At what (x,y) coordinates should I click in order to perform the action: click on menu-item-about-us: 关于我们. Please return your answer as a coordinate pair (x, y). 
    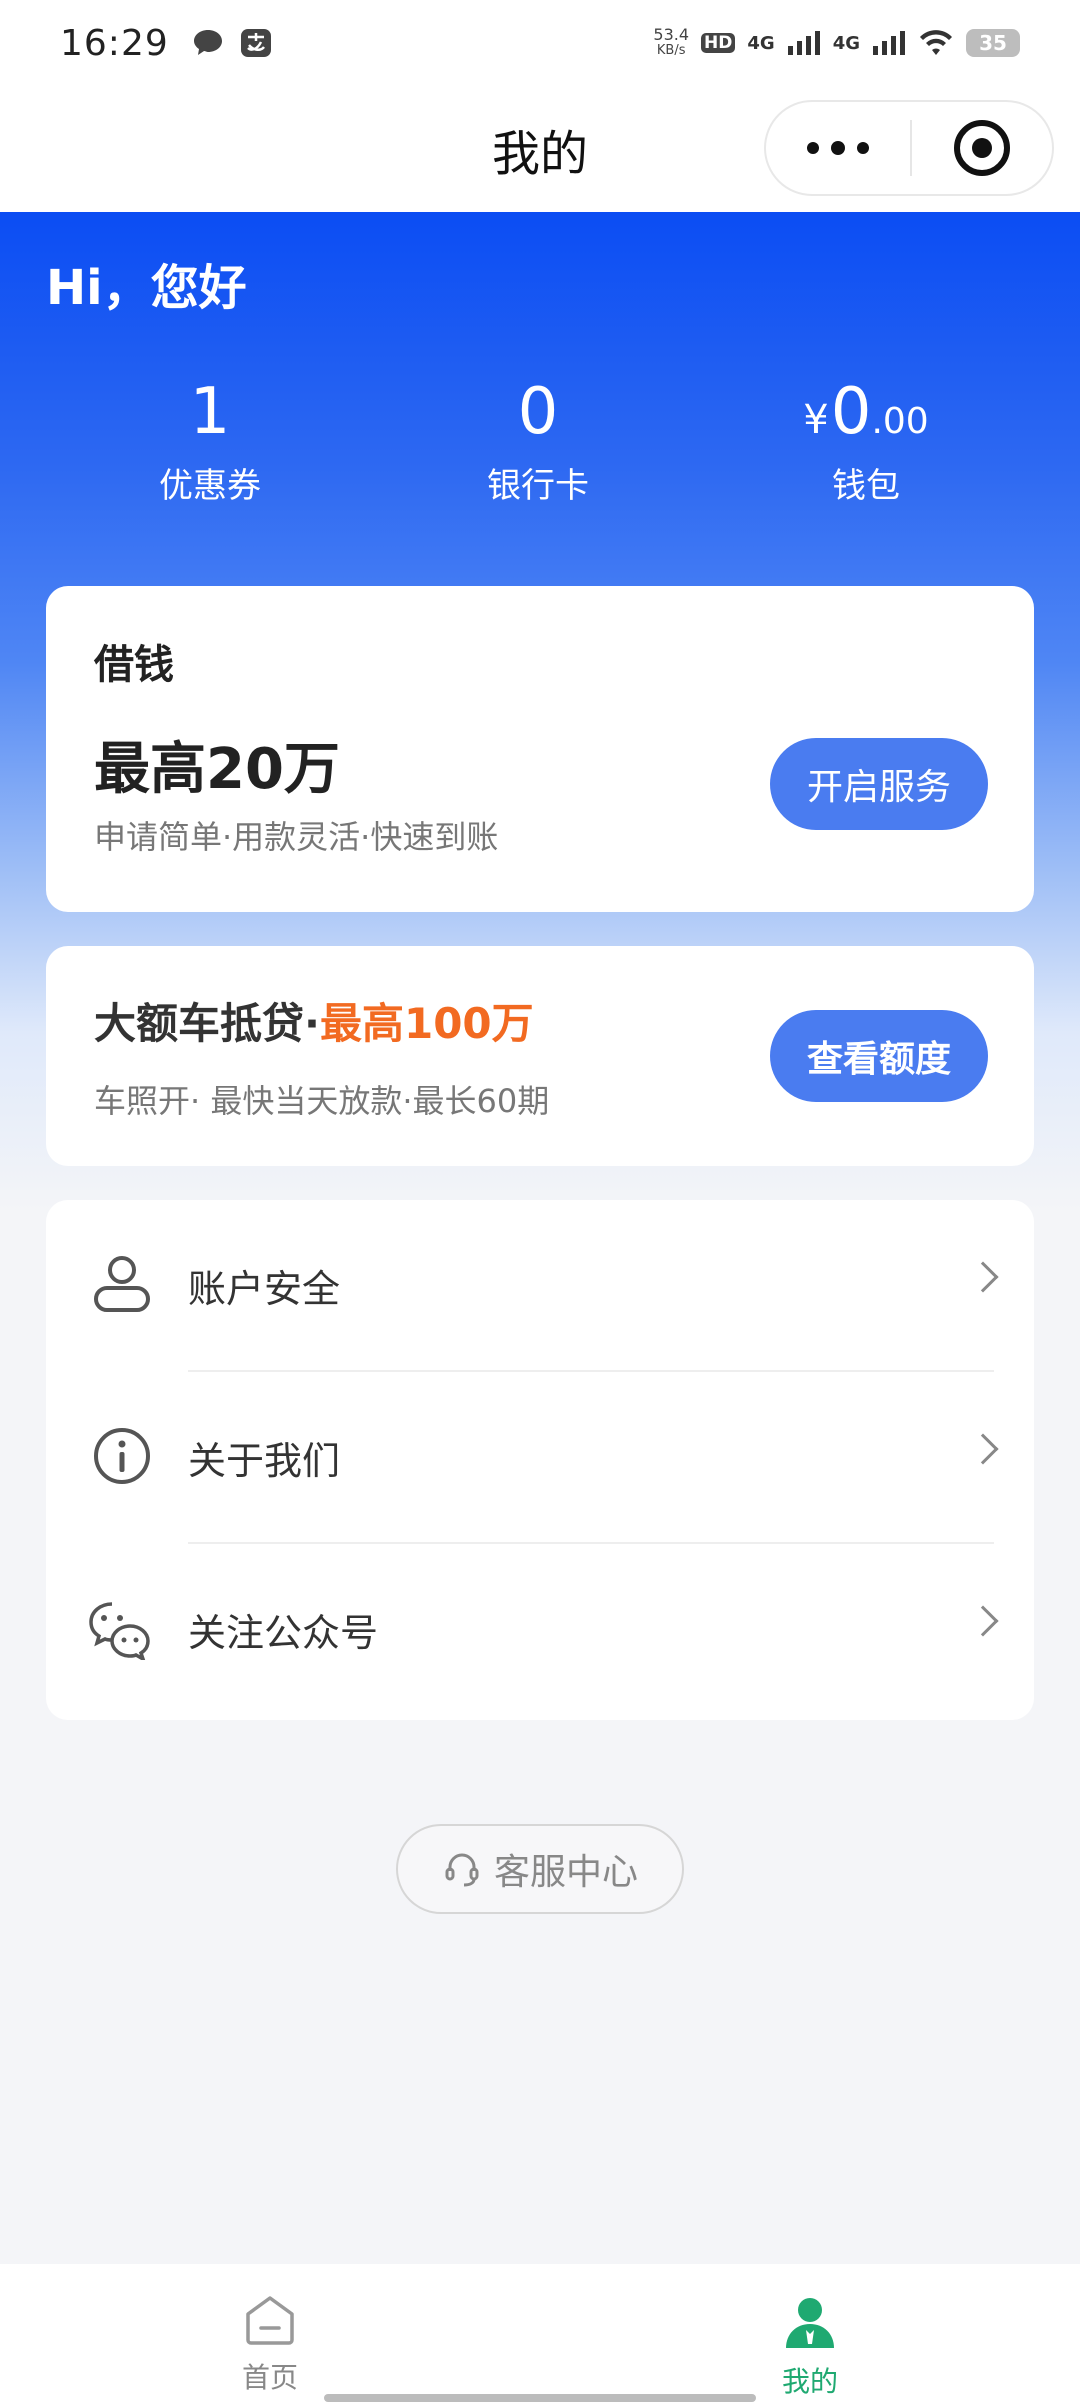
    Looking at the image, I should click on (540, 1458).